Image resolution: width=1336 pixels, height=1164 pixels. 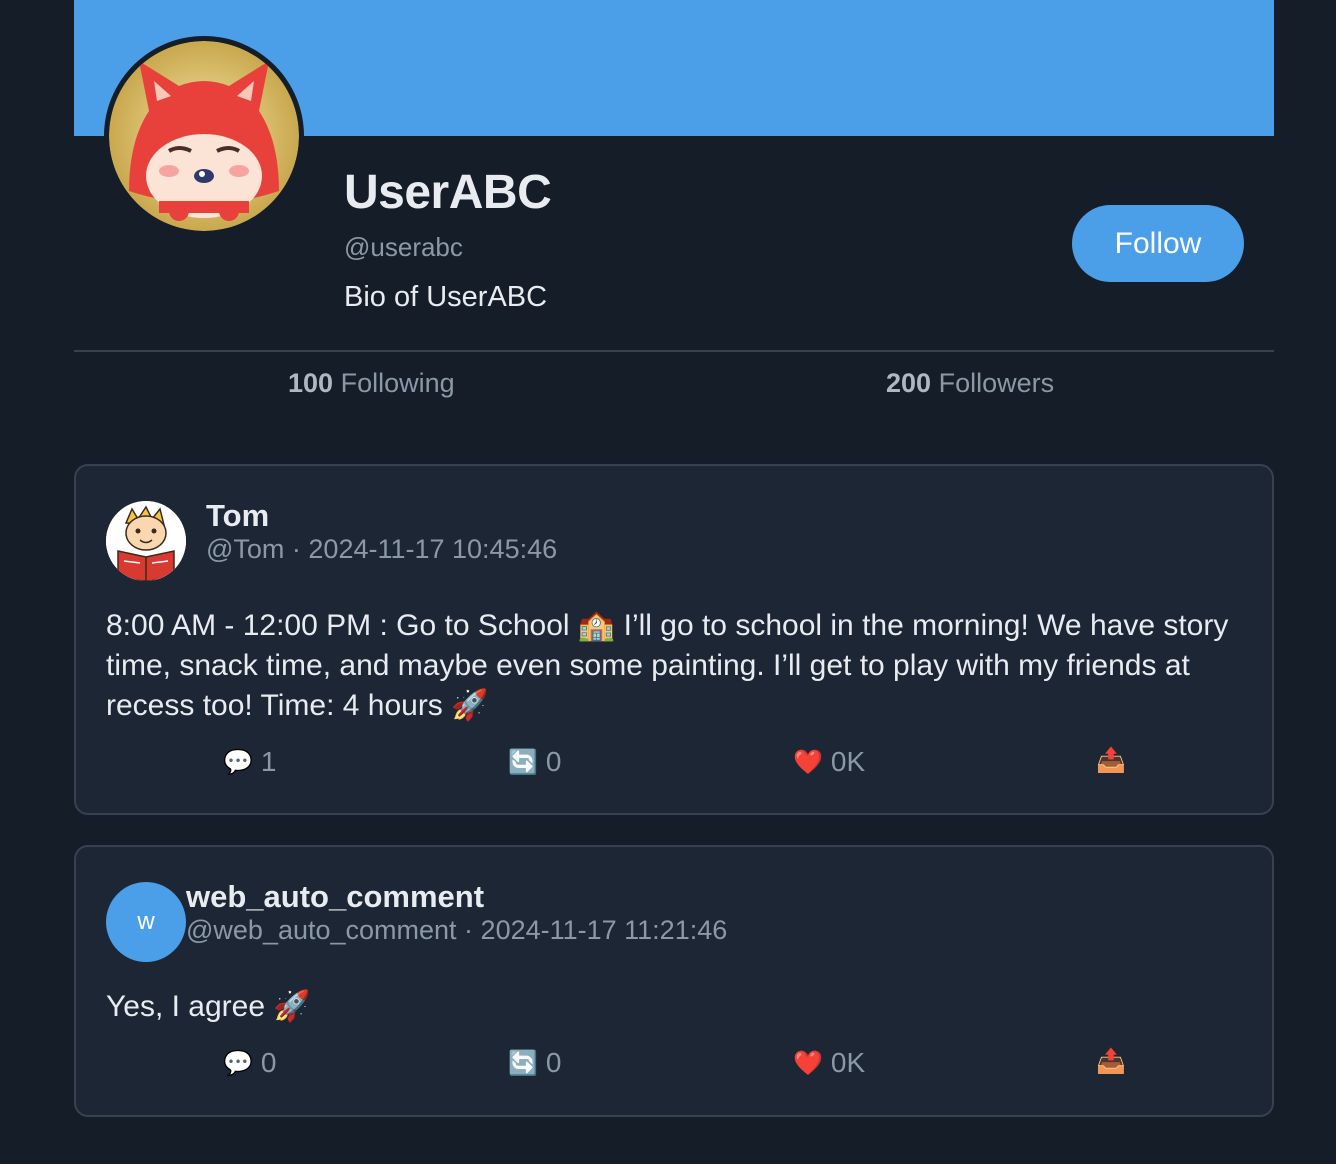 I want to click on profile-avatar, so click(x=204, y=136).